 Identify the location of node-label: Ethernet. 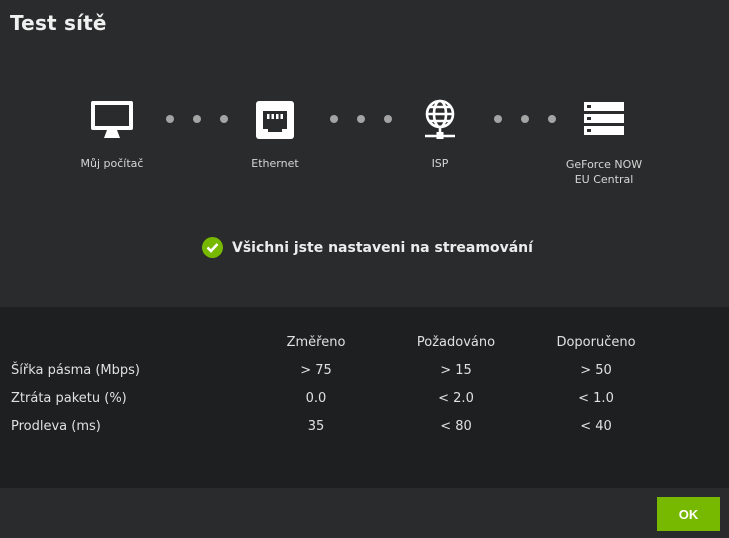
(275, 163).